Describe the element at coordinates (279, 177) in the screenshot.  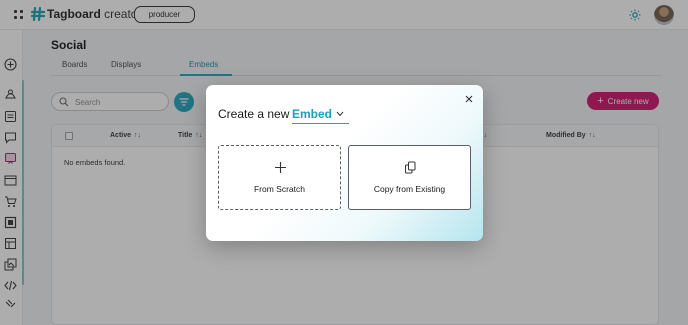
I see `from-scratch-option: From Scratch` at that location.